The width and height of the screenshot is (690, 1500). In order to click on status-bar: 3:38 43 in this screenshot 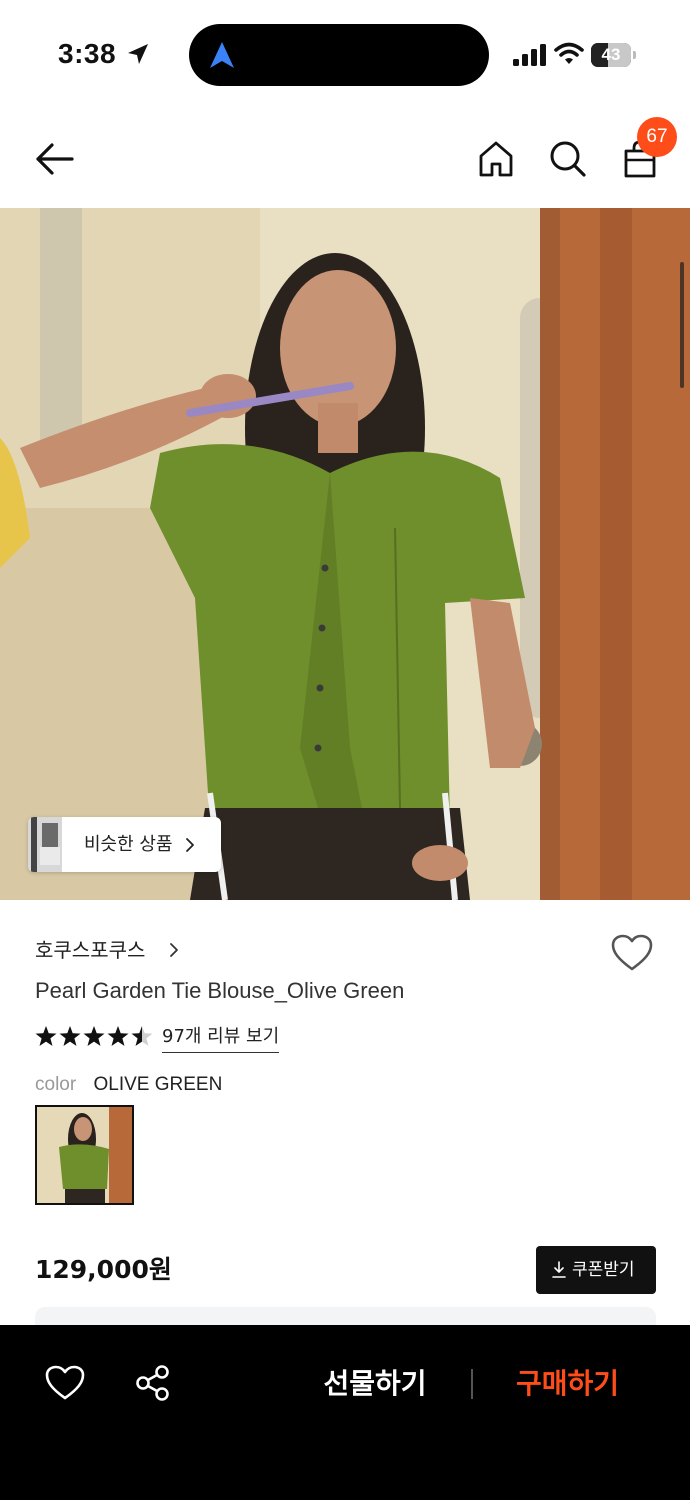, I will do `click(345, 55)`.